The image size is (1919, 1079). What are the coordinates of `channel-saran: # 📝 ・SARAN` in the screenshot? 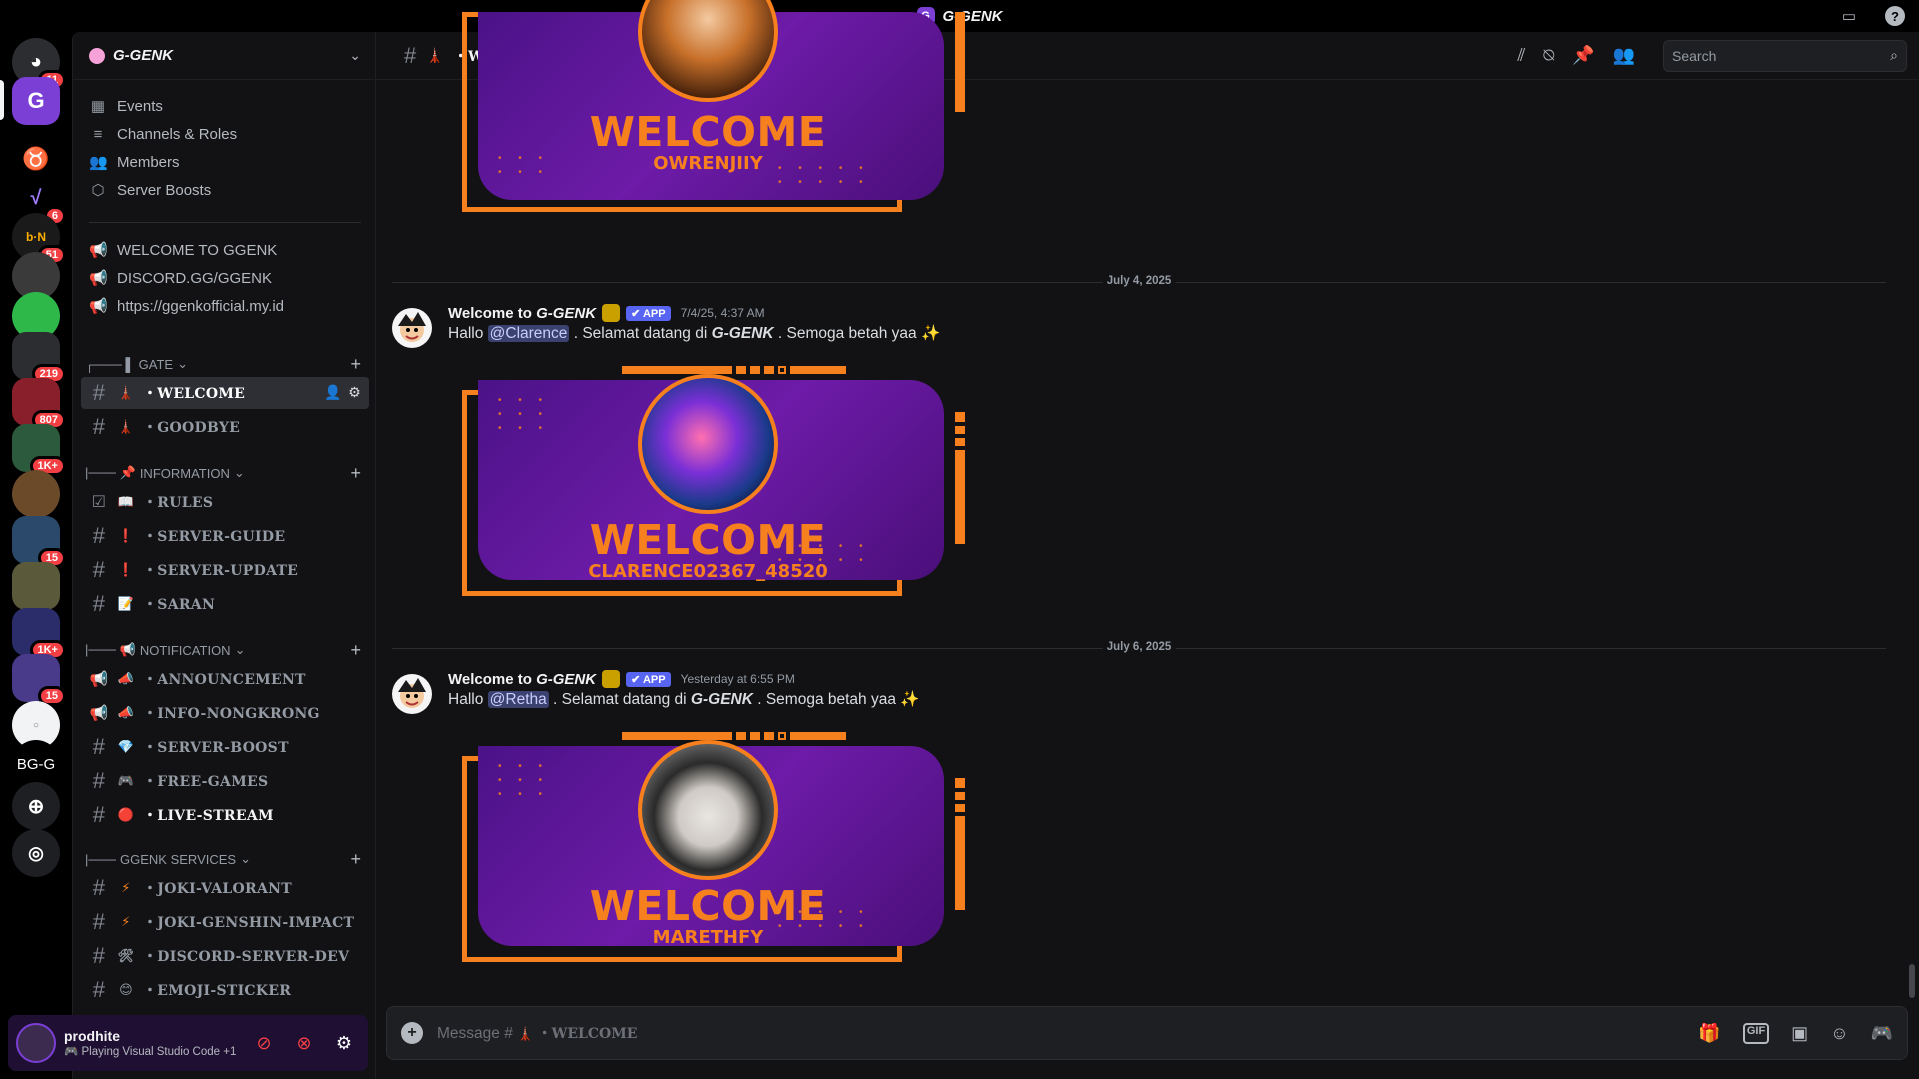 It's located at (225, 604).